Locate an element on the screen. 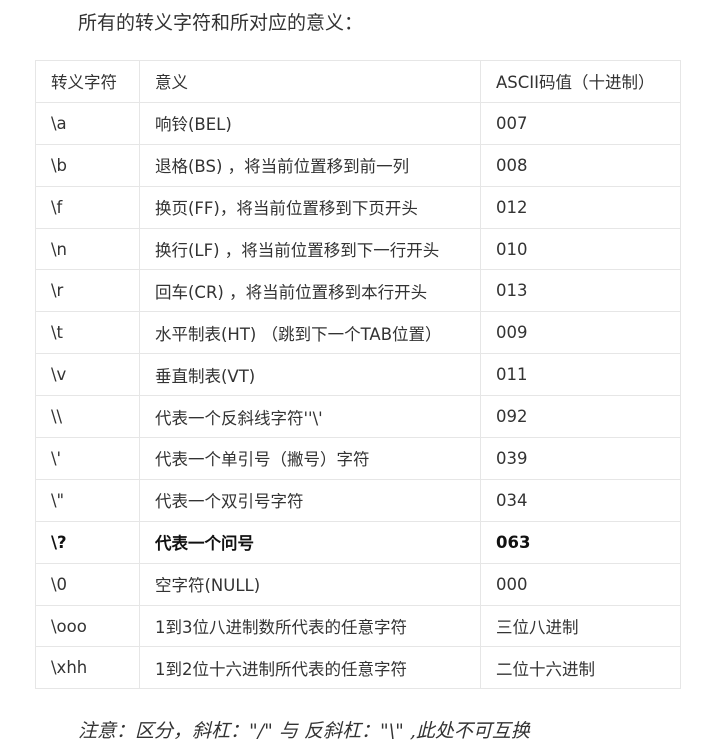 The image size is (703, 746). escape-char-cell: \0 is located at coordinates (87, 584).